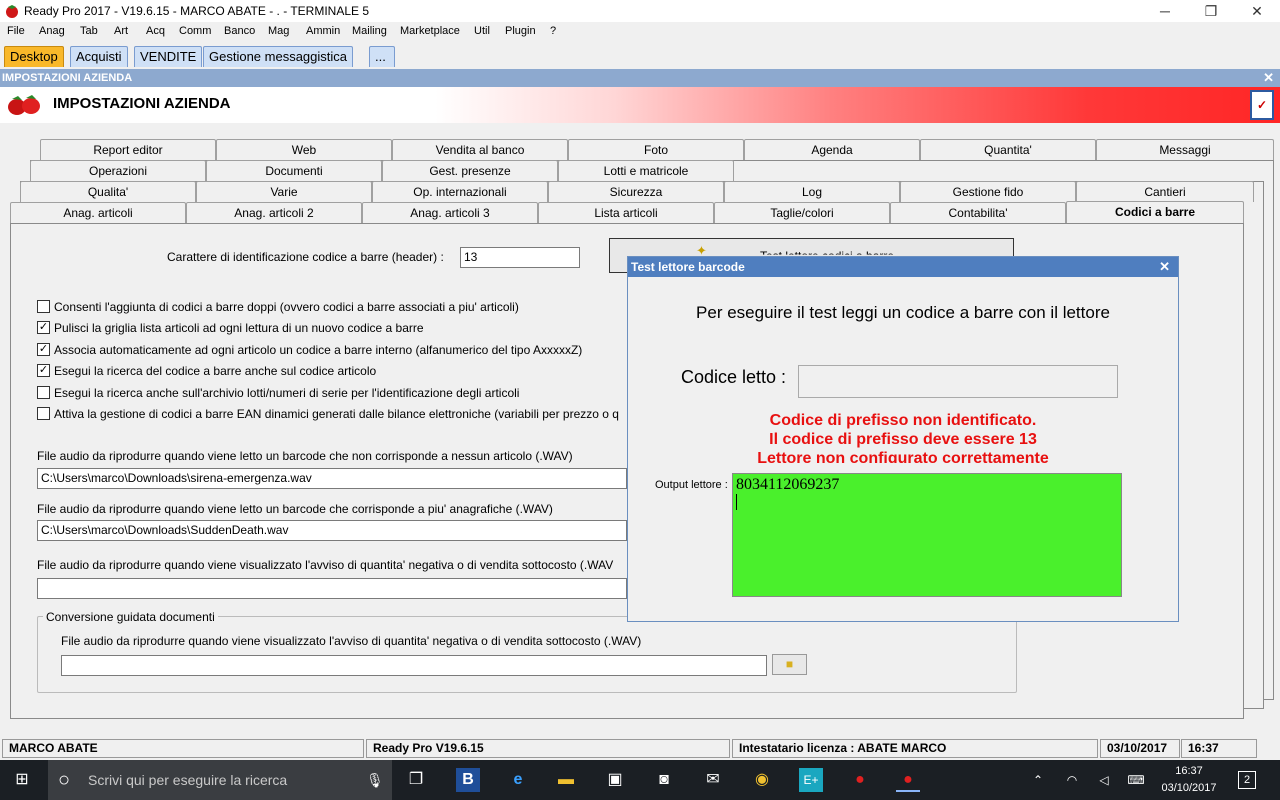  I want to click on tab-vendita-al-banco: Vendita al banco, so click(480, 149).